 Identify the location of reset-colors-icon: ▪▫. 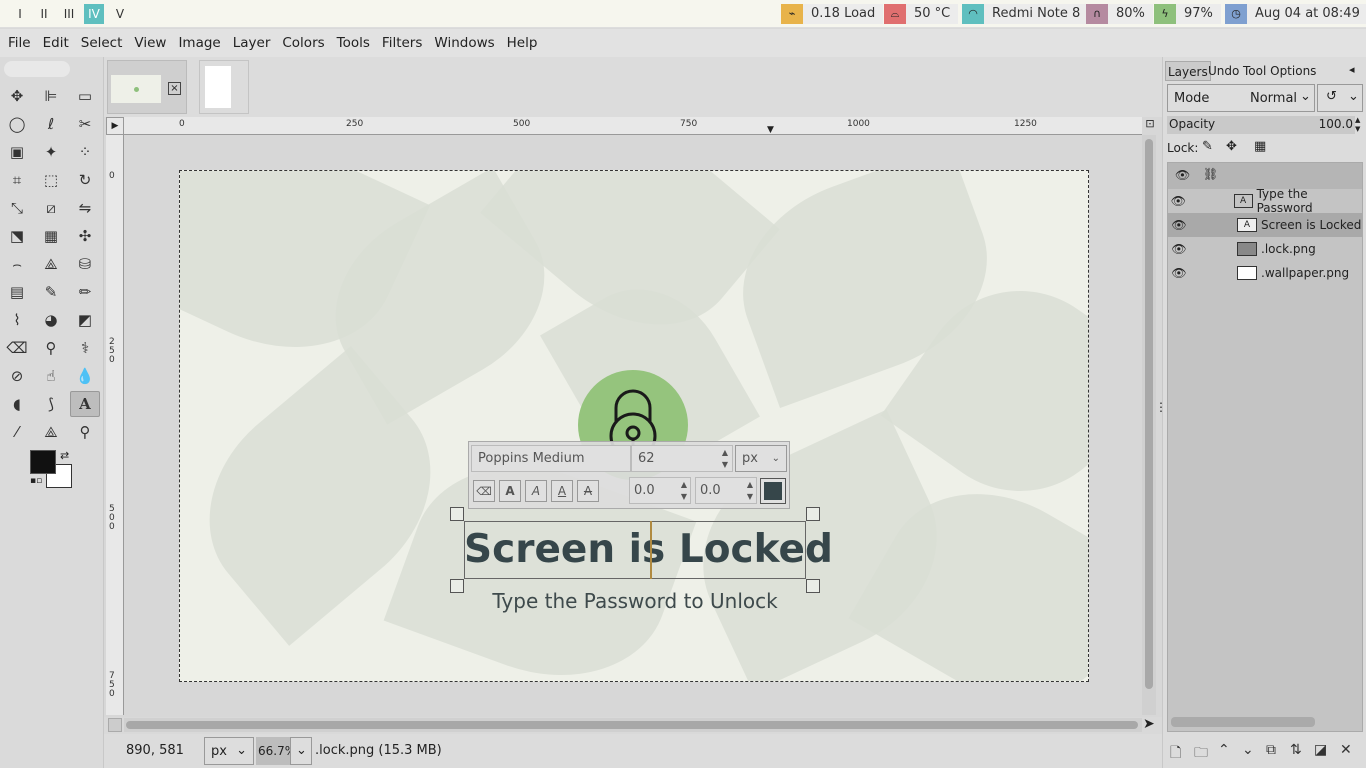
(36, 481).